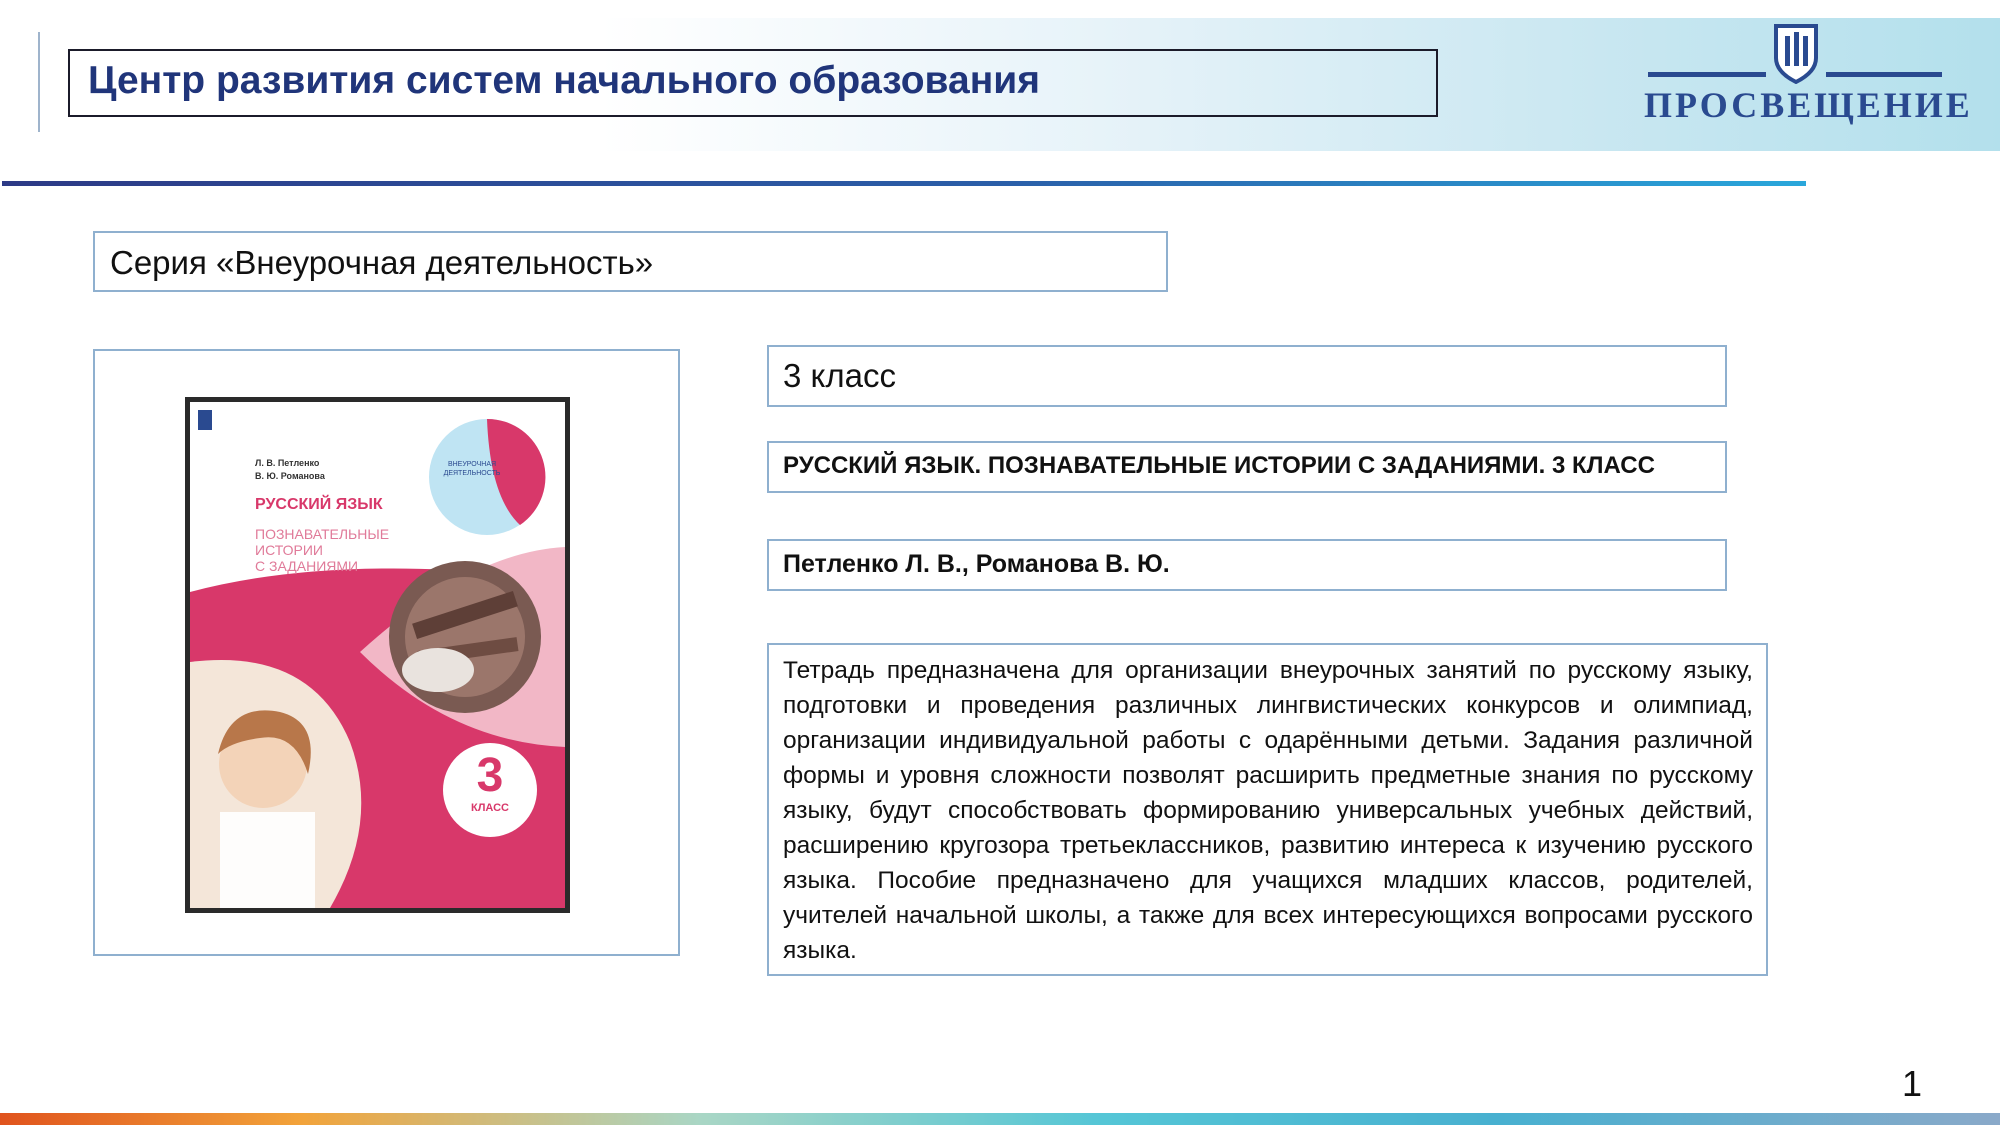  I want to click on cover-artwork, so click(377, 655).